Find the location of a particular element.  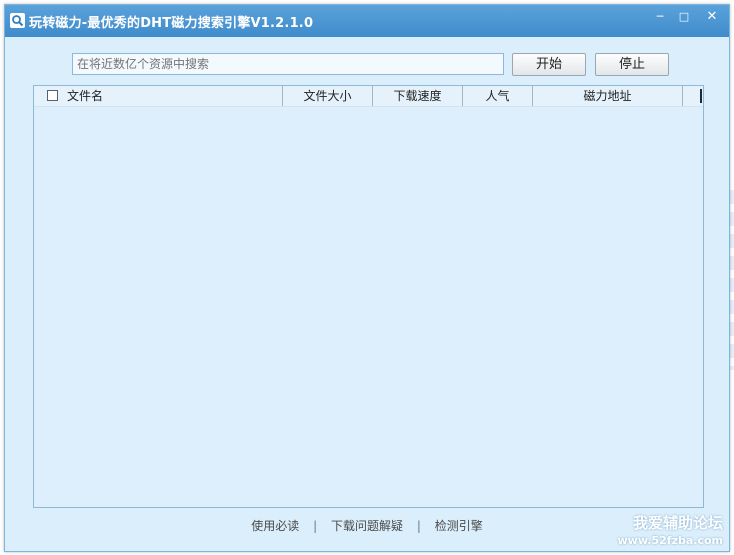

watermark-title: 我爱辅助论坛 is located at coordinates (677, 523).